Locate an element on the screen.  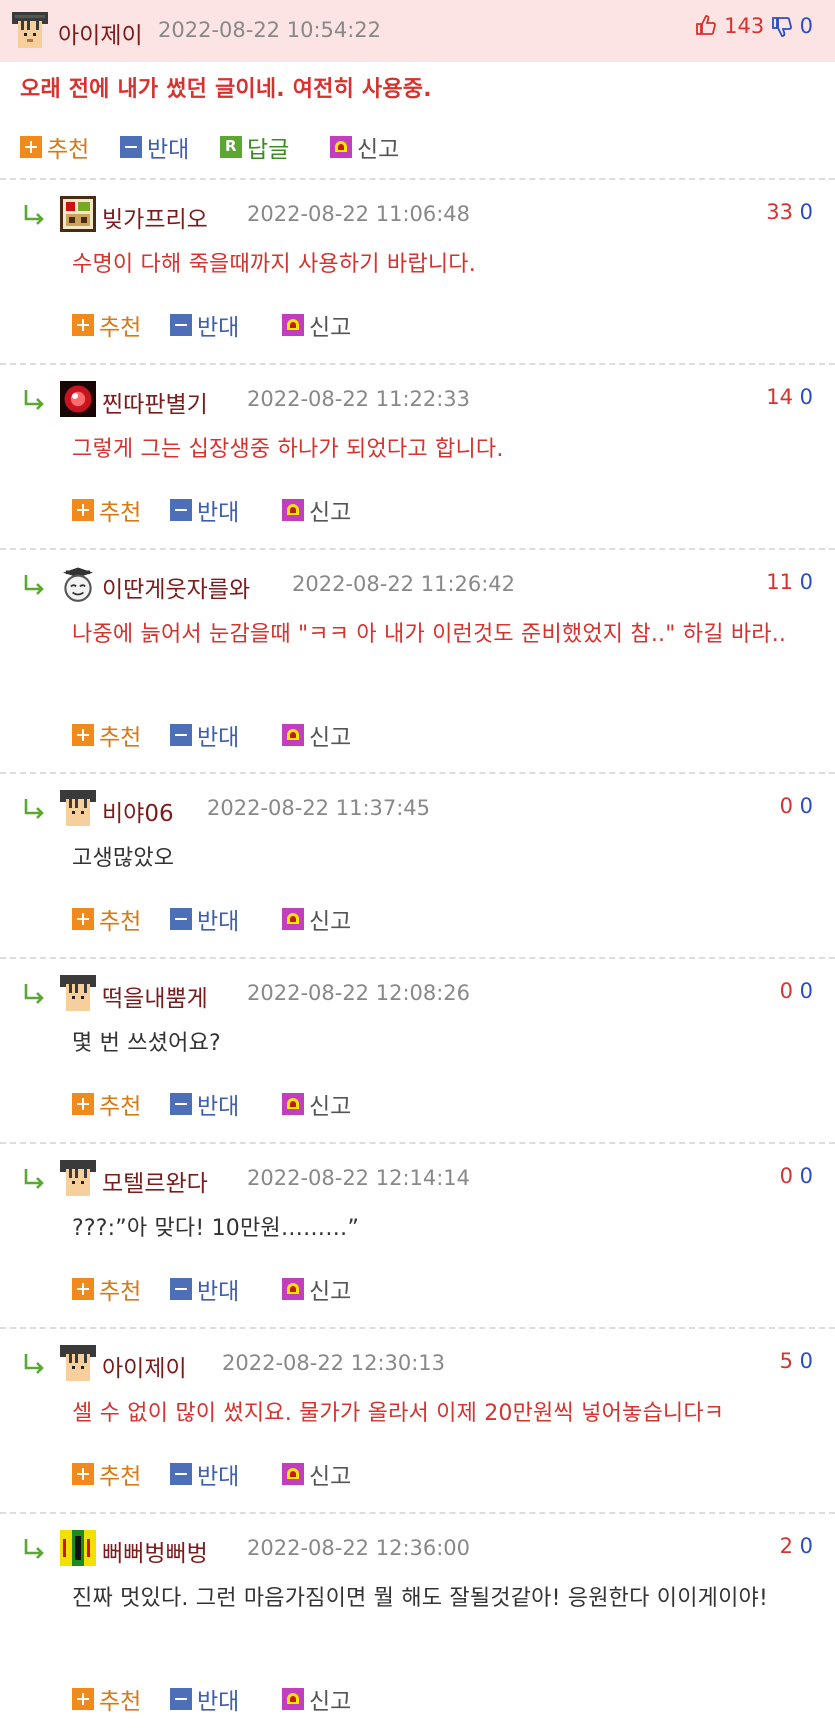
vote-counts: 143 0 is located at coordinates (754, 26).